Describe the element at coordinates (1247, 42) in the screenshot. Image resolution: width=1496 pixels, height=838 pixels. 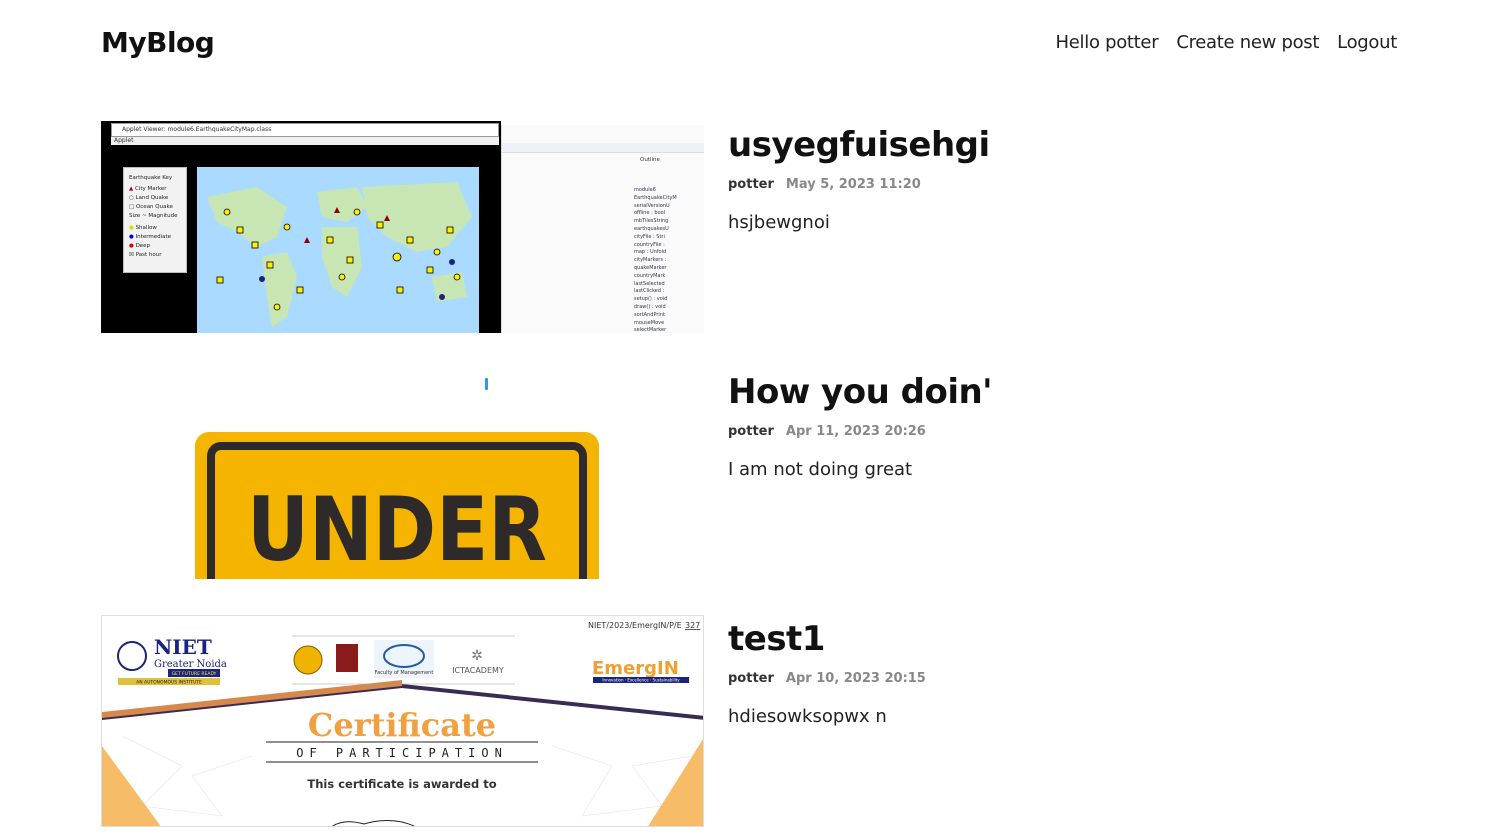
I see `nav-create-post: Create new post` at that location.